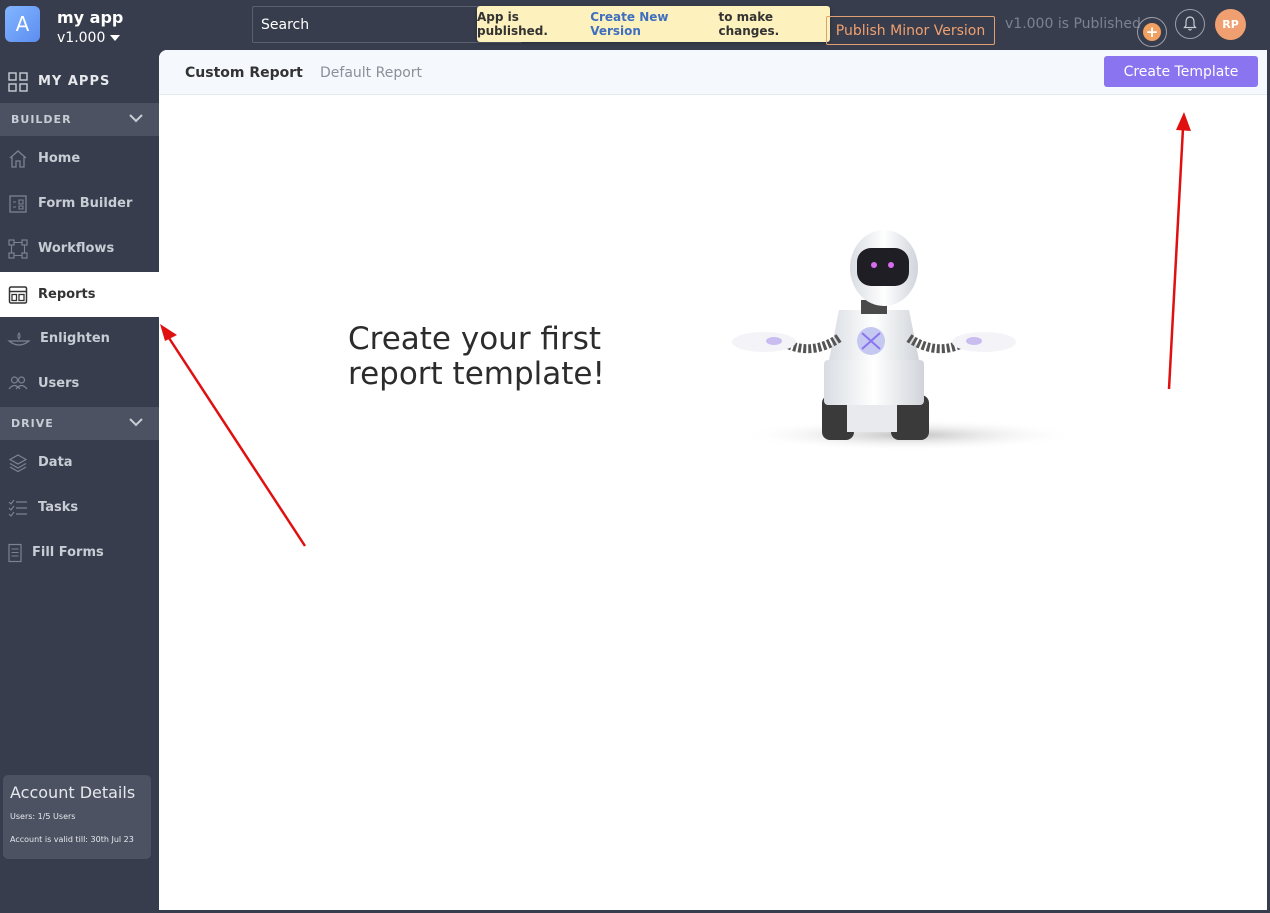 The image size is (1270, 913). I want to click on sidebar-item-fill-forms: Fill Forms, so click(79, 552).